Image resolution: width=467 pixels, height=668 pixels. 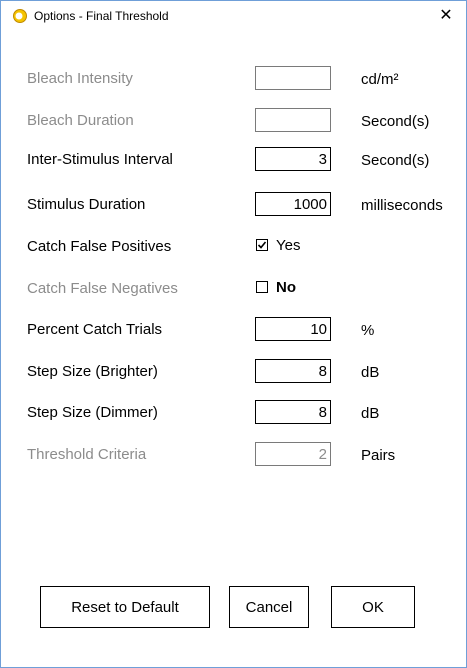 What do you see at coordinates (293, 412) in the screenshot?
I see `step-size-dimmer-input` at bounding box center [293, 412].